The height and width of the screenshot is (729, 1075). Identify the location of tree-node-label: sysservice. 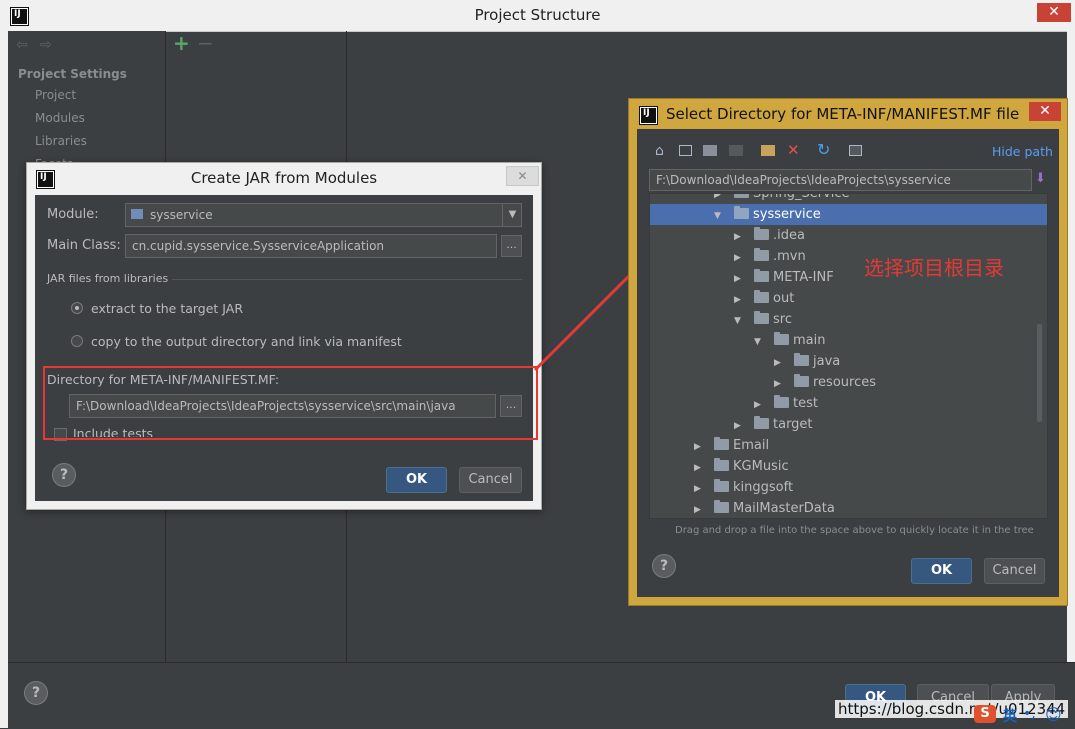
(787, 214).